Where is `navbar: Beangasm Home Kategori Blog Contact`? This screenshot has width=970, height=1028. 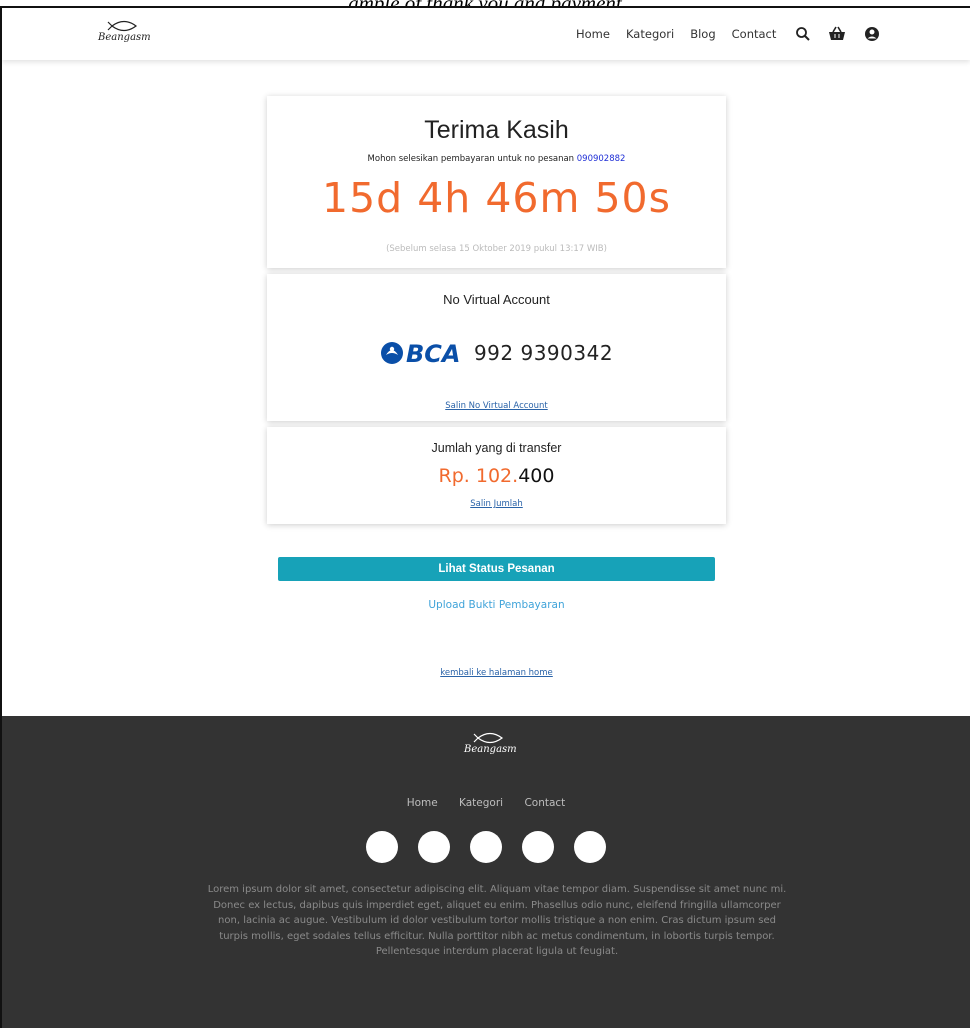
navbar: Beangasm Home Kategori Blog Contact is located at coordinates (486, 34).